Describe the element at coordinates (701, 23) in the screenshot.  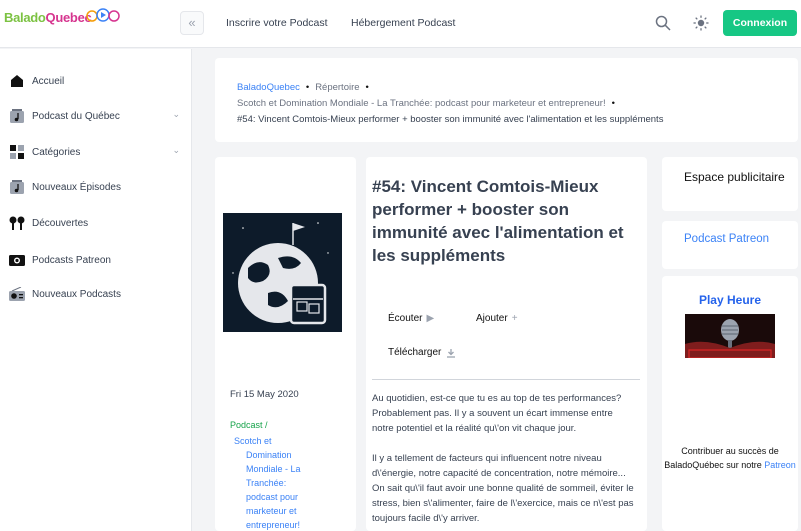
I see `theme-toggle-sun-icon` at that location.